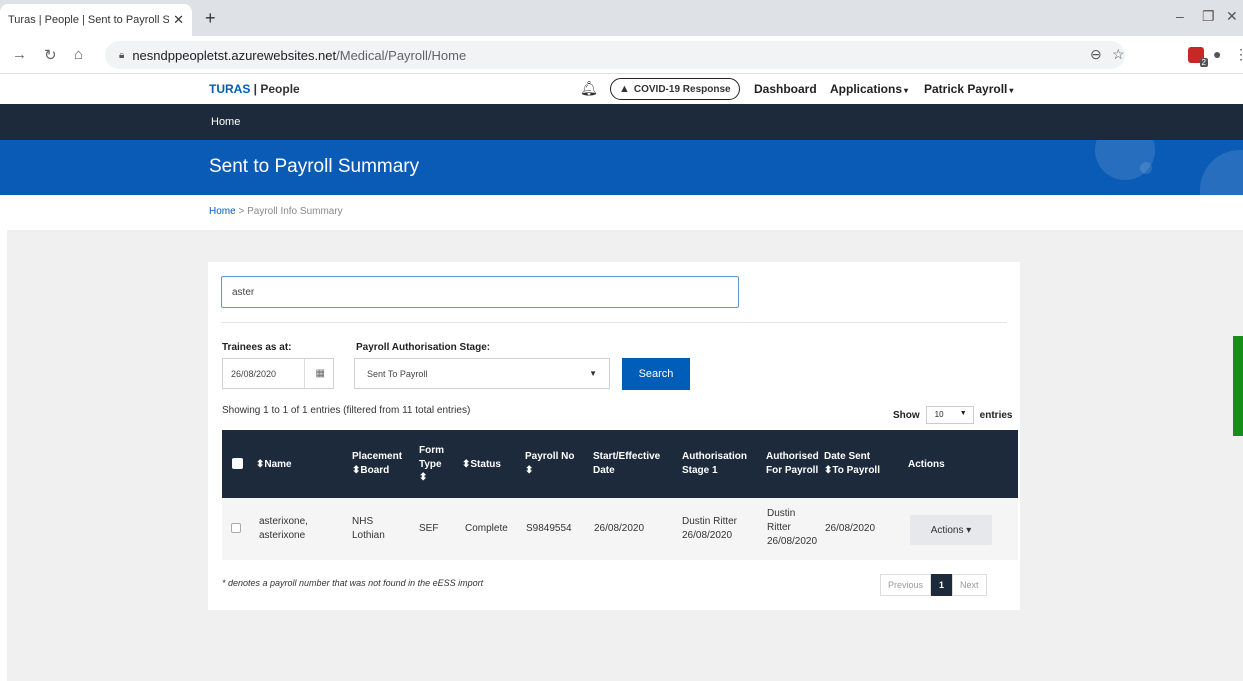 The image size is (1243, 681). I want to click on header-authorised: Authorised For Payroll, so click(792, 463).